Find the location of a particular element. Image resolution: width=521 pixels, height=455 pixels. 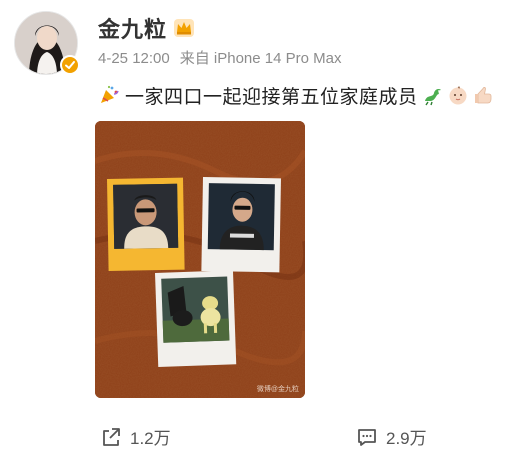

share-icon is located at coordinates (111, 436).